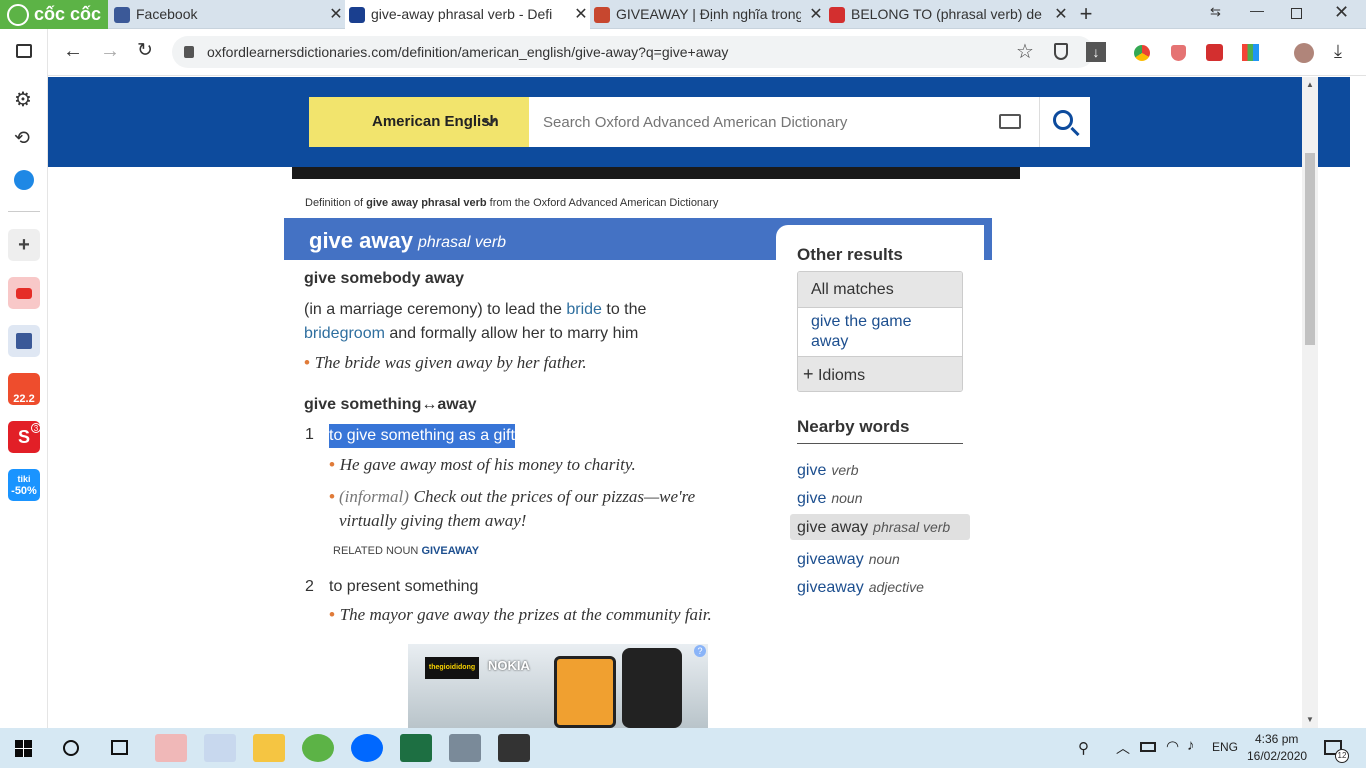  What do you see at coordinates (1096, 52) in the screenshot?
I see `download-icon: ↓` at bounding box center [1096, 52].